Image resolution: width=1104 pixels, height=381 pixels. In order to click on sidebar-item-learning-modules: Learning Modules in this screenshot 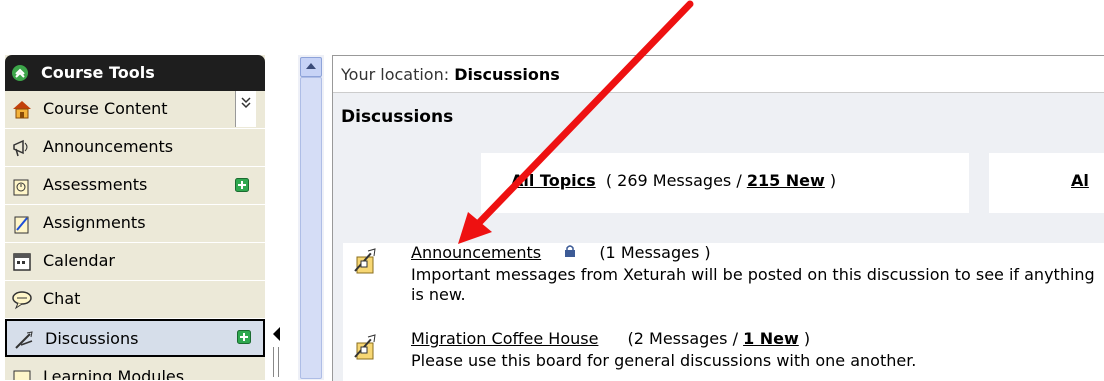, I will do `click(135, 369)`.